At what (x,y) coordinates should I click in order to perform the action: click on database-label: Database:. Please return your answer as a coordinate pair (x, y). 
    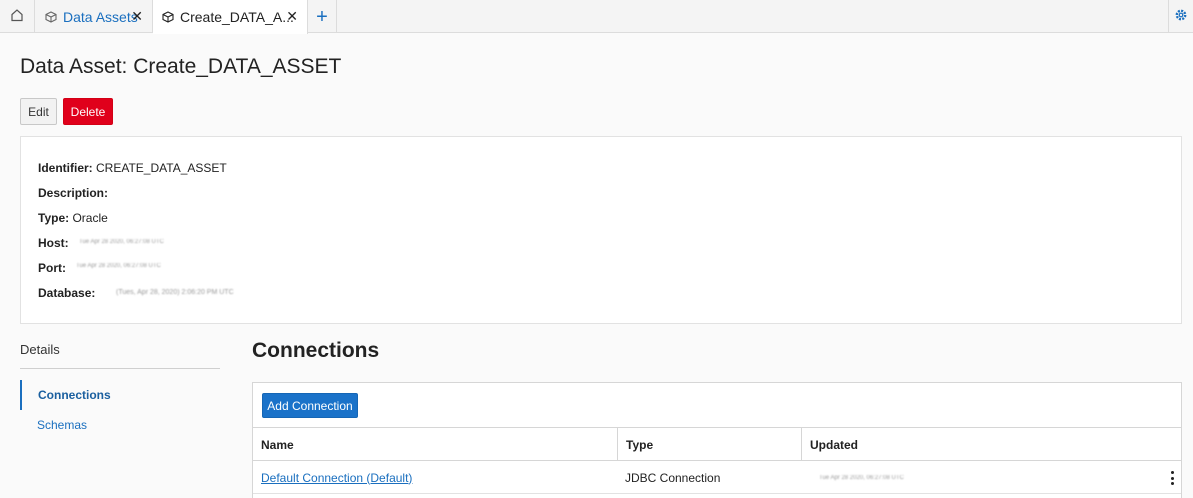
    Looking at the image, I should click on (67, 293).